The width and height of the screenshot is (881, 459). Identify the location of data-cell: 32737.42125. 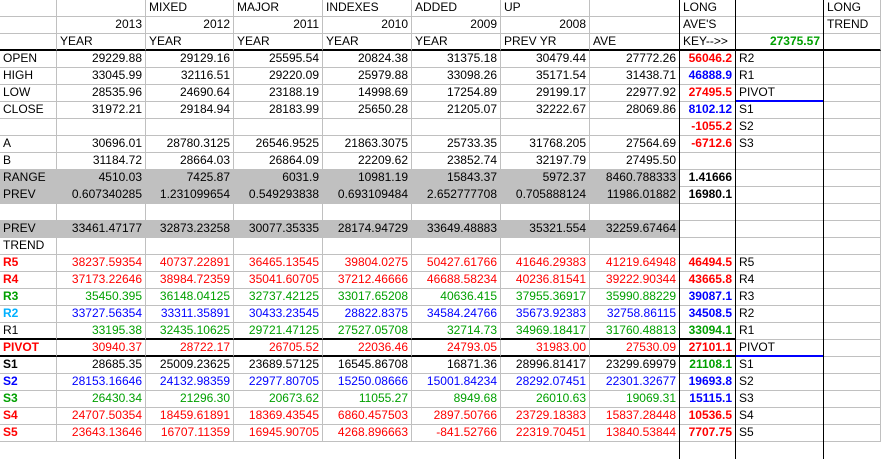
(278, 297).